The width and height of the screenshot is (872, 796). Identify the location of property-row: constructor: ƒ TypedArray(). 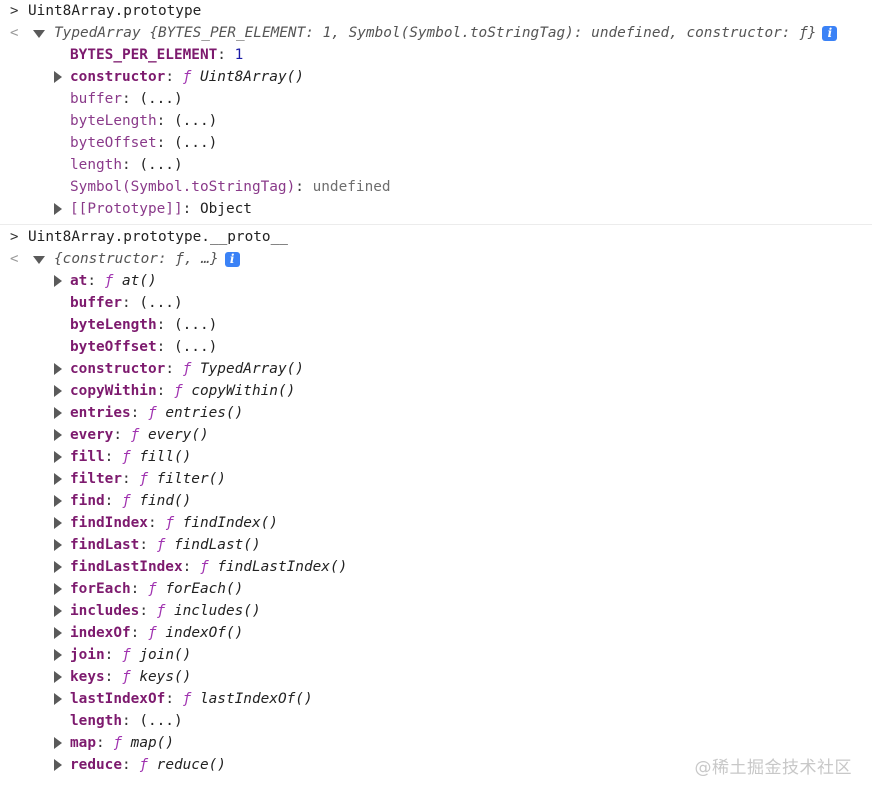
(436, 369).